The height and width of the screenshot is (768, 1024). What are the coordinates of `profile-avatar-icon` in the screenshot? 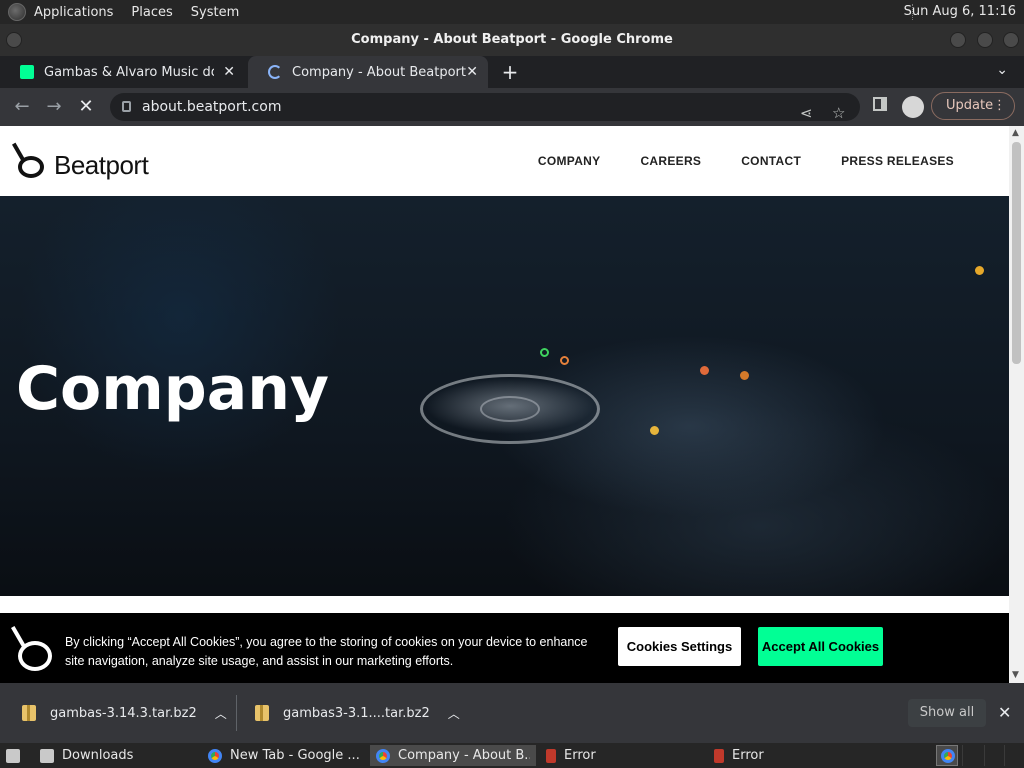 It's located at (913, 107).